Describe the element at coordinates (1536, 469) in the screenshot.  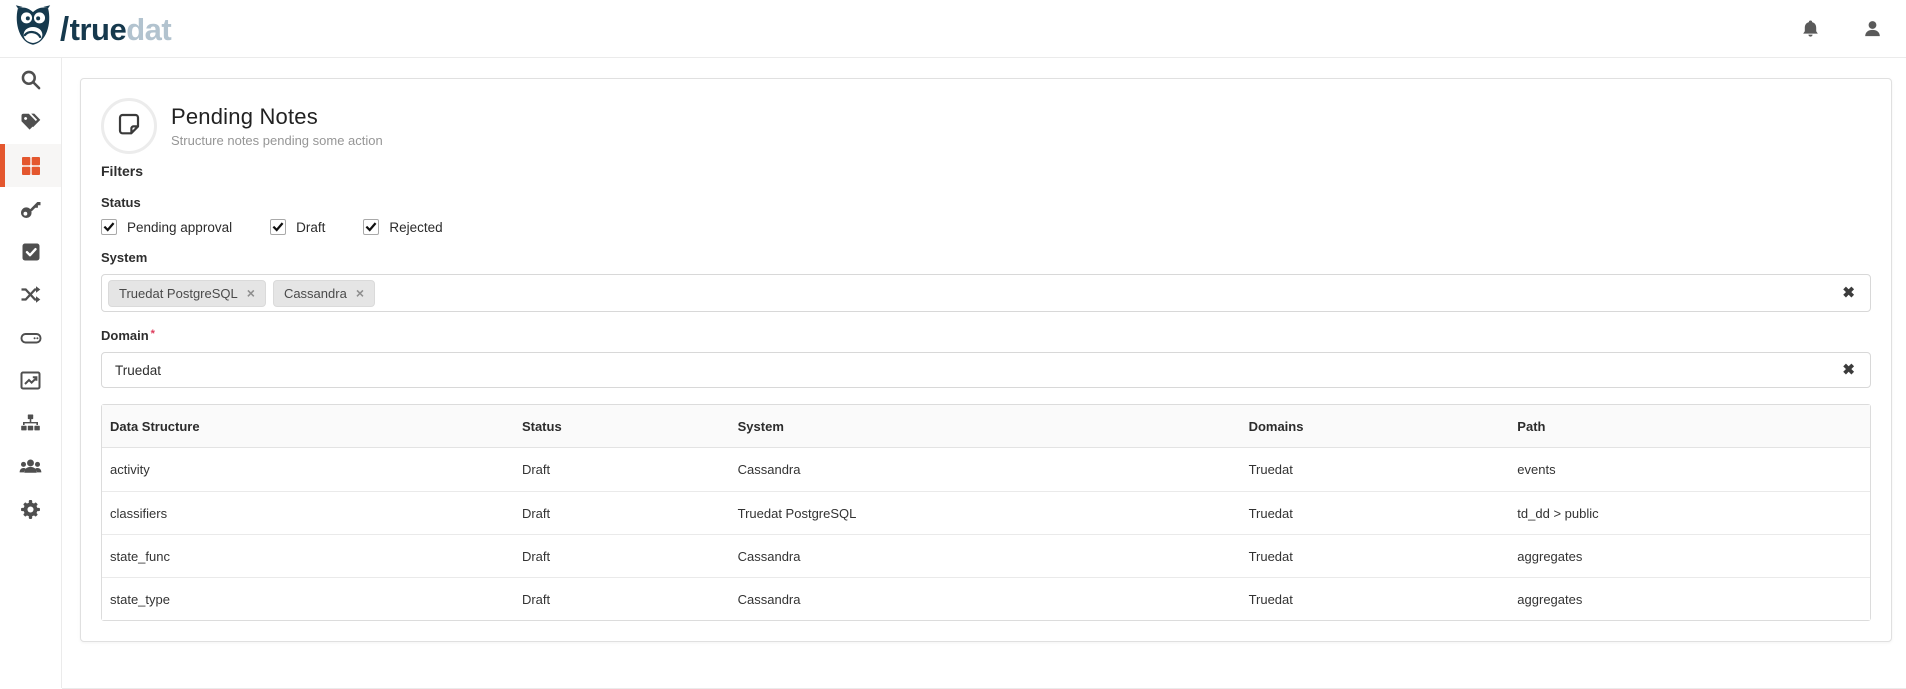
I see `cell-path: events` at that location.